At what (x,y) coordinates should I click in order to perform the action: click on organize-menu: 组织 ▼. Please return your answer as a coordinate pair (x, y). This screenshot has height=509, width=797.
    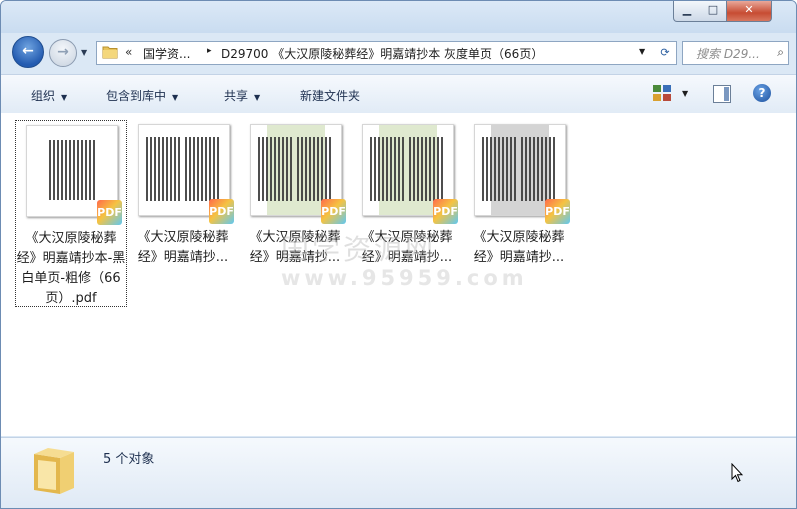
    Looking at the image, I should click on (49, 95).